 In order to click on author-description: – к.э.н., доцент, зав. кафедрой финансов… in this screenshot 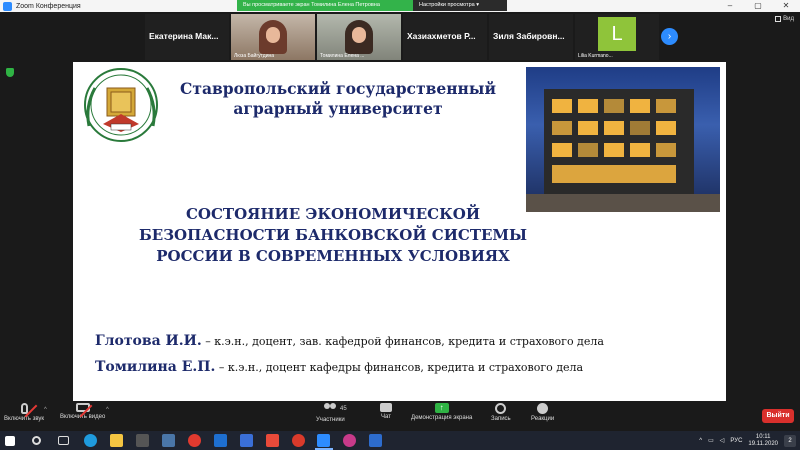, I will do `click(402, 341)`.